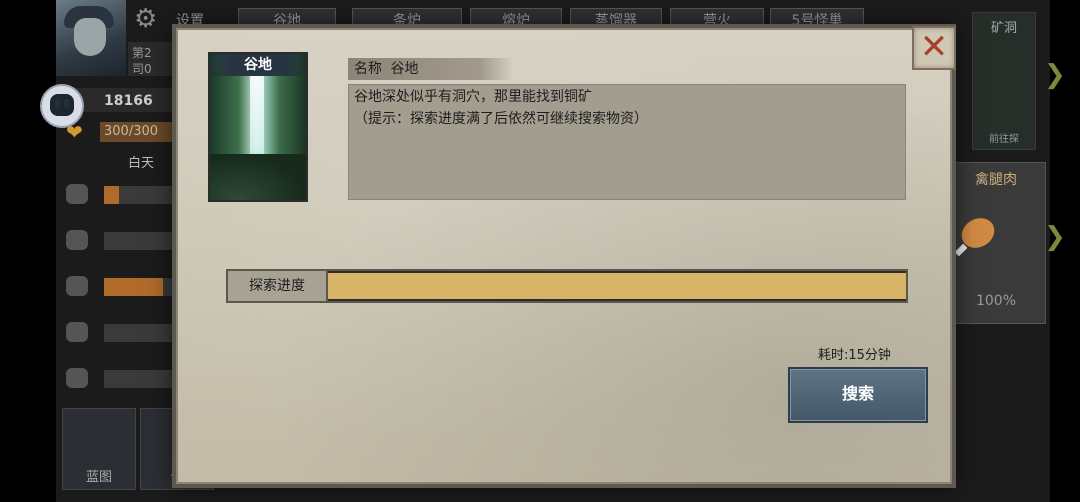  Describe the element at coordinates (62, 105) in the screenshot. I see `bot-face` at that location.